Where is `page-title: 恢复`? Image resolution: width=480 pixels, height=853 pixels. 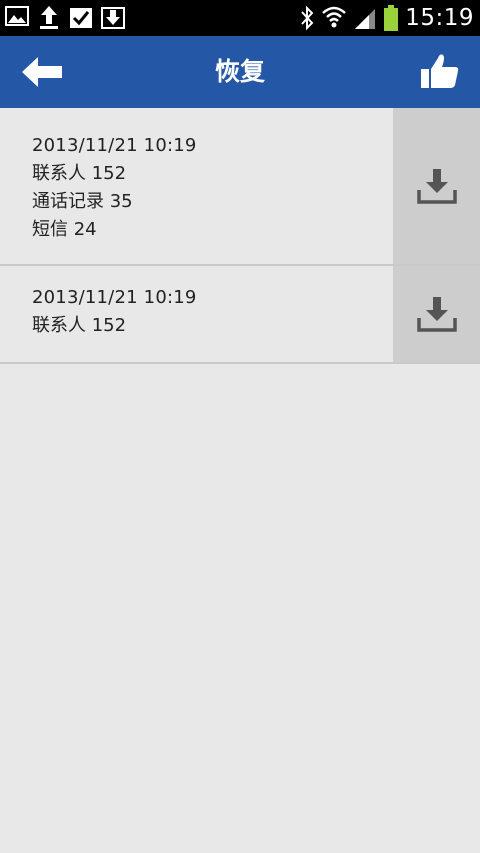
page-title: 恢复 is located at coordinates (239, 71).